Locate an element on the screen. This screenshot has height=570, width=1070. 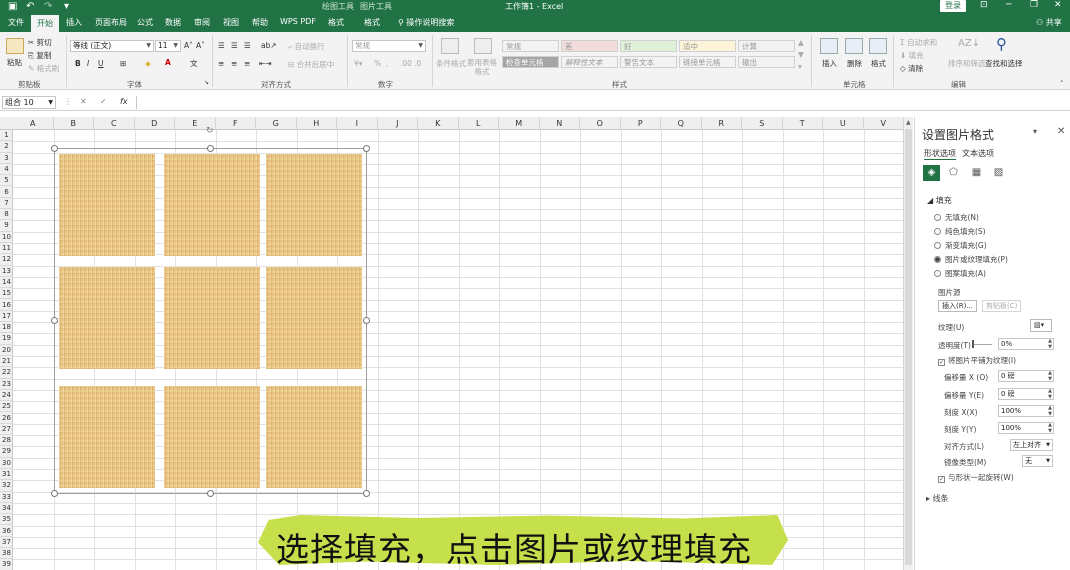
row-header: 30 is located at coordinates (6, 463).